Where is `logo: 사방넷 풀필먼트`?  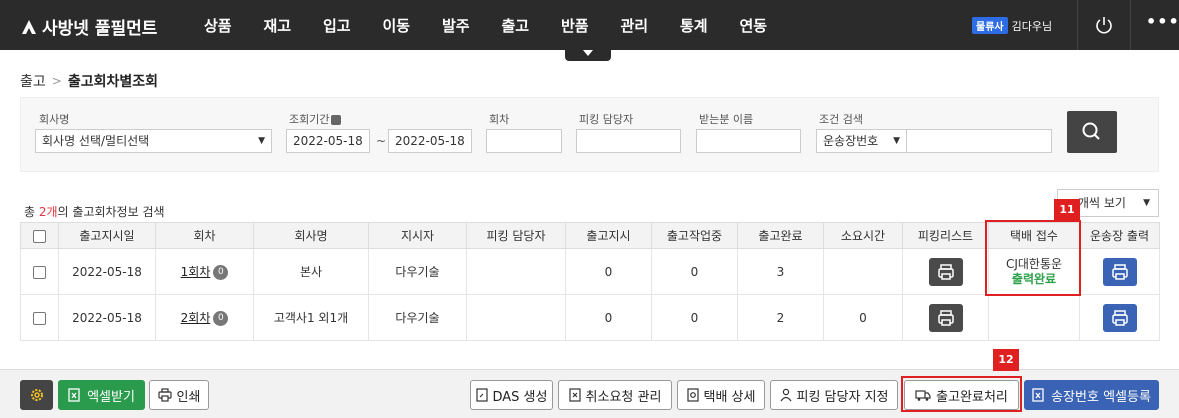
logo: 사방넷 풀필먼트 is located at coordinates (88, 26).